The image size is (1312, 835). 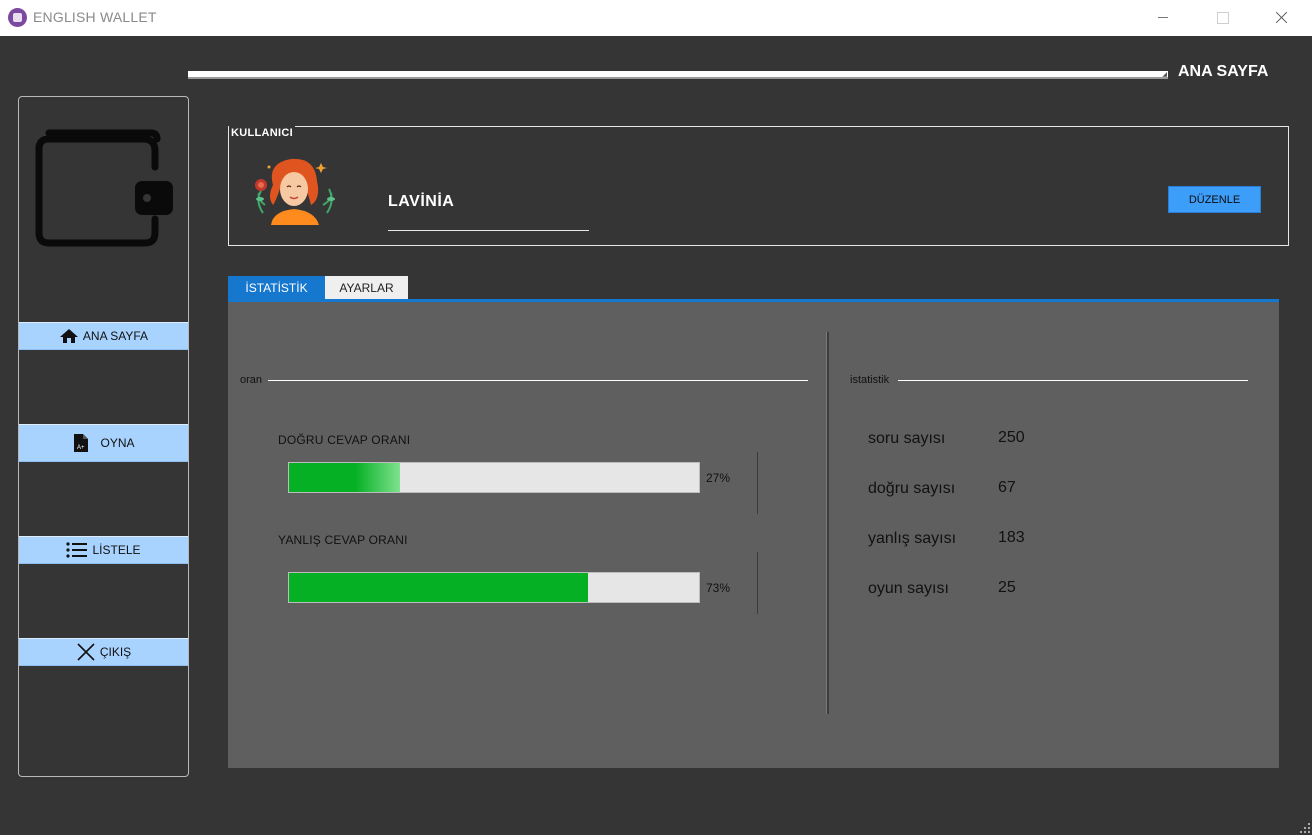 I want to click on home-icon, so click(x=68, y=336).